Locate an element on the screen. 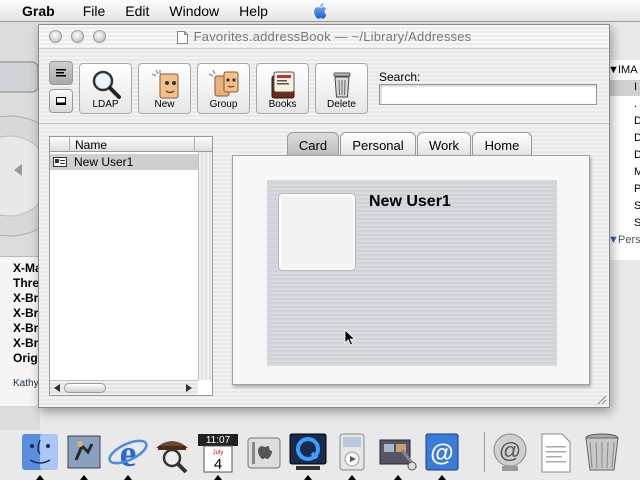  tab-personal: Personal is located at coordinates (378, 144).